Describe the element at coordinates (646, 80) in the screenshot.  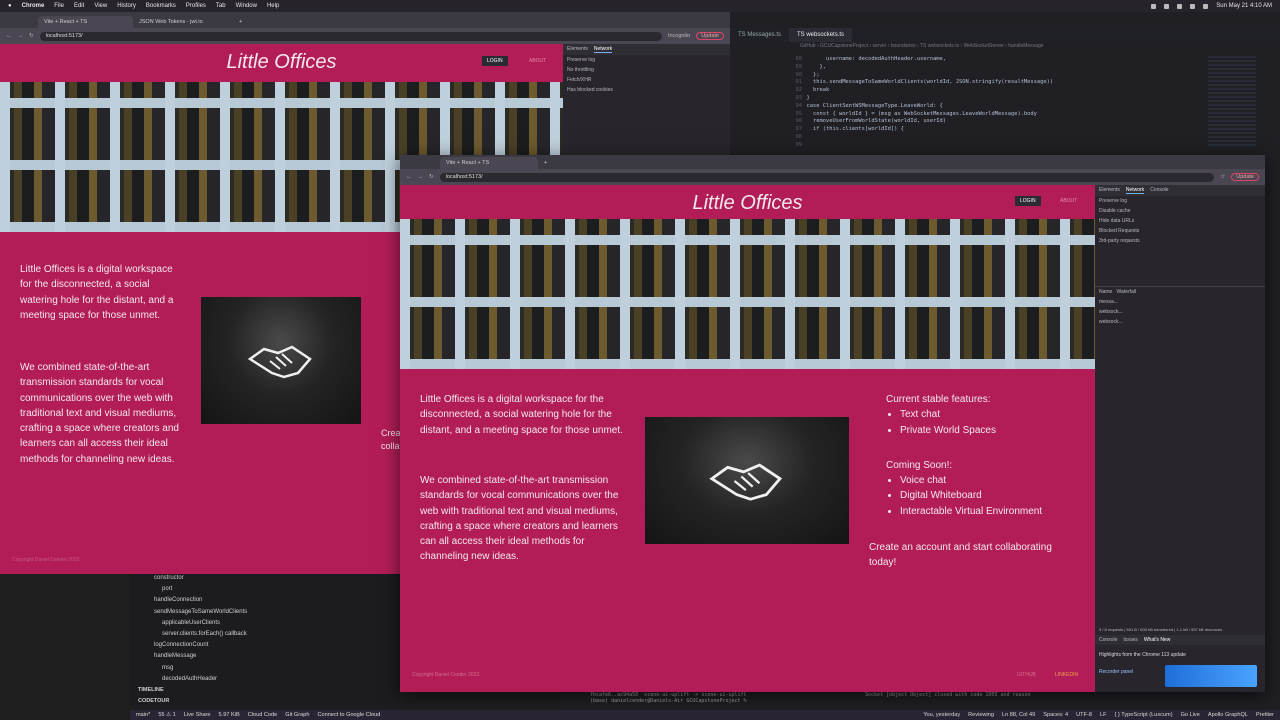
I see `devtools-filter: Fetch/XHR` at that location.